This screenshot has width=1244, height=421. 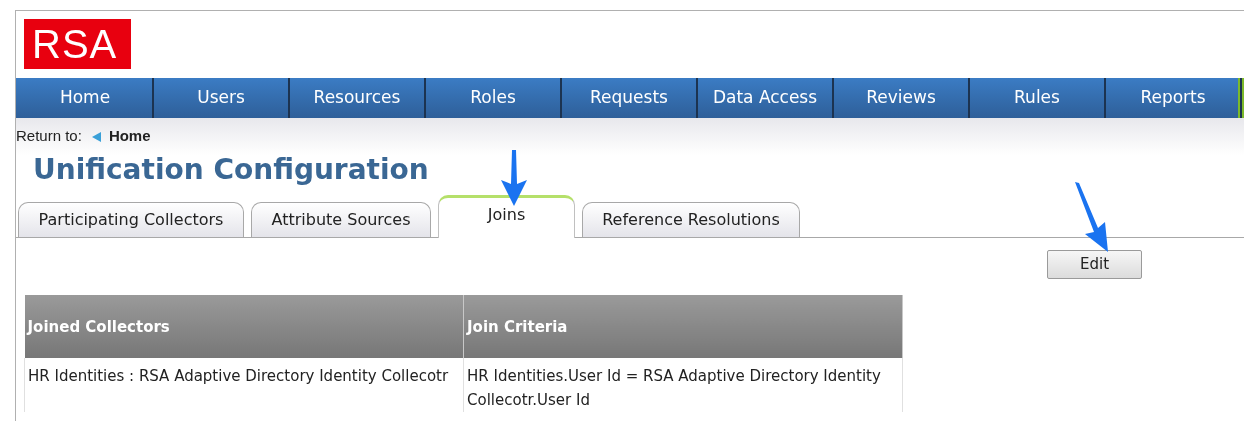 I want to click on page-title: Unification Configuration, so click(x=231, y=171).